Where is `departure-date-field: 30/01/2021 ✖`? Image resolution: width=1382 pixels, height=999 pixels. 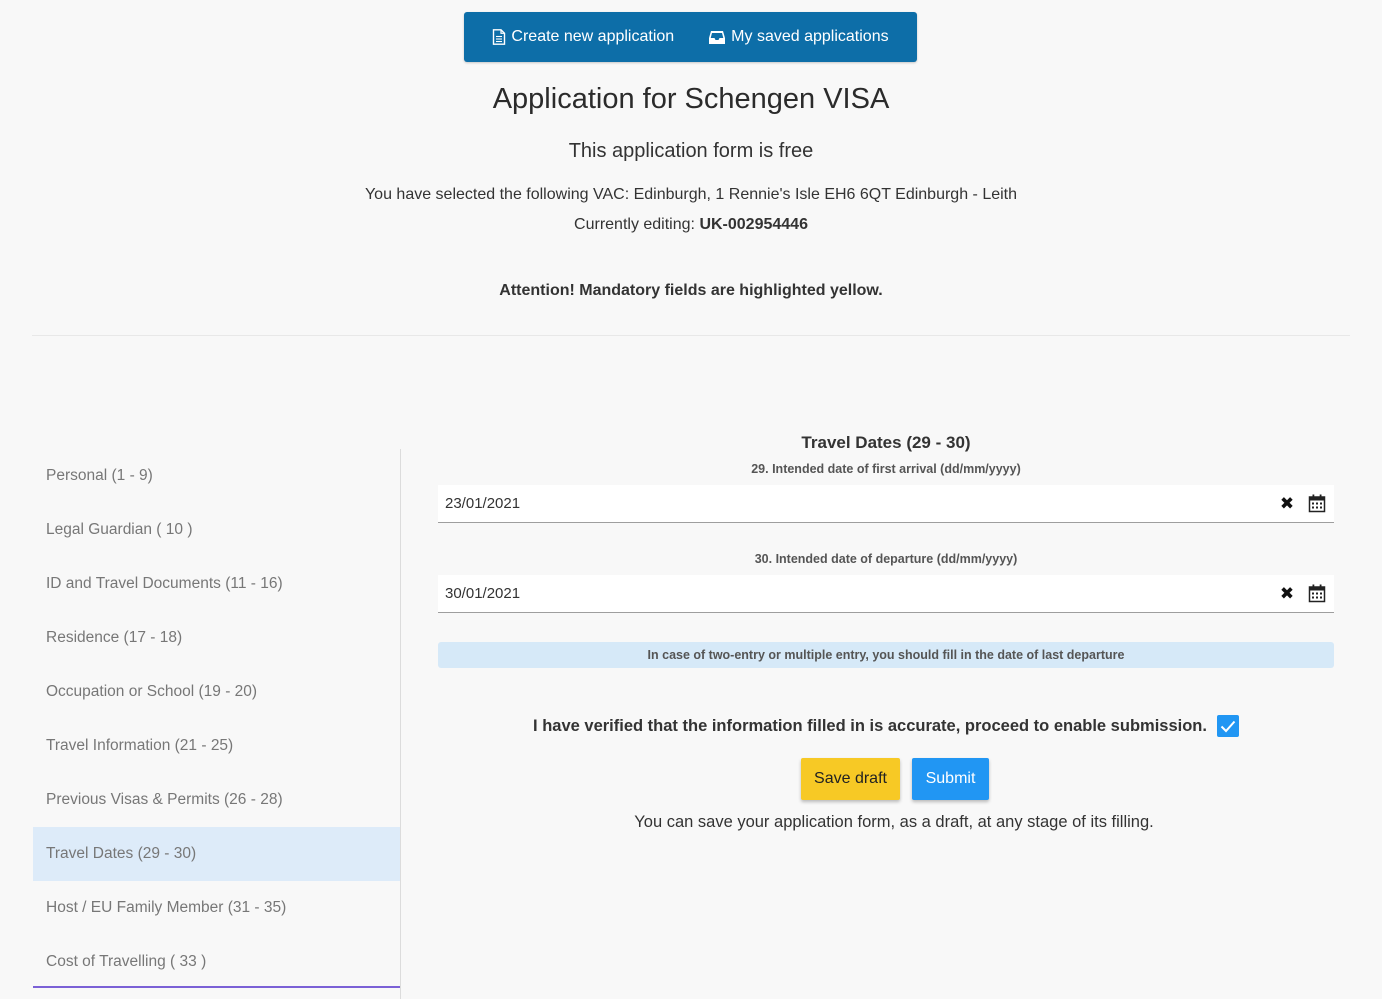
departure-date-field: 30/01/2021 ✖ is located at coordinates (886, 594).